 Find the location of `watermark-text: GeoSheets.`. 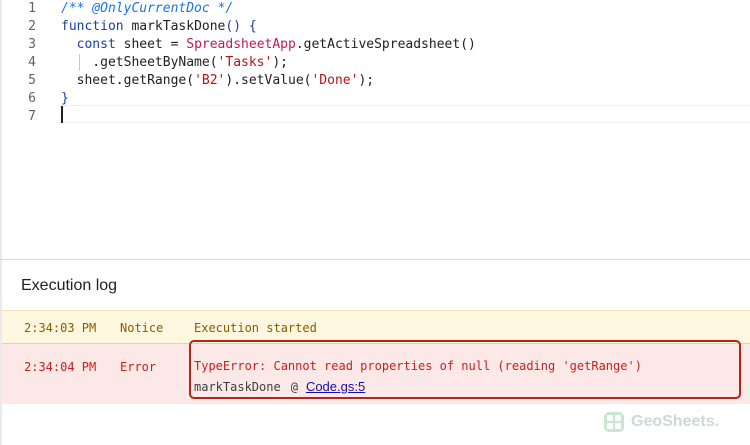

watermark-text: GeoSheets. is located at coordinates (675, 421).